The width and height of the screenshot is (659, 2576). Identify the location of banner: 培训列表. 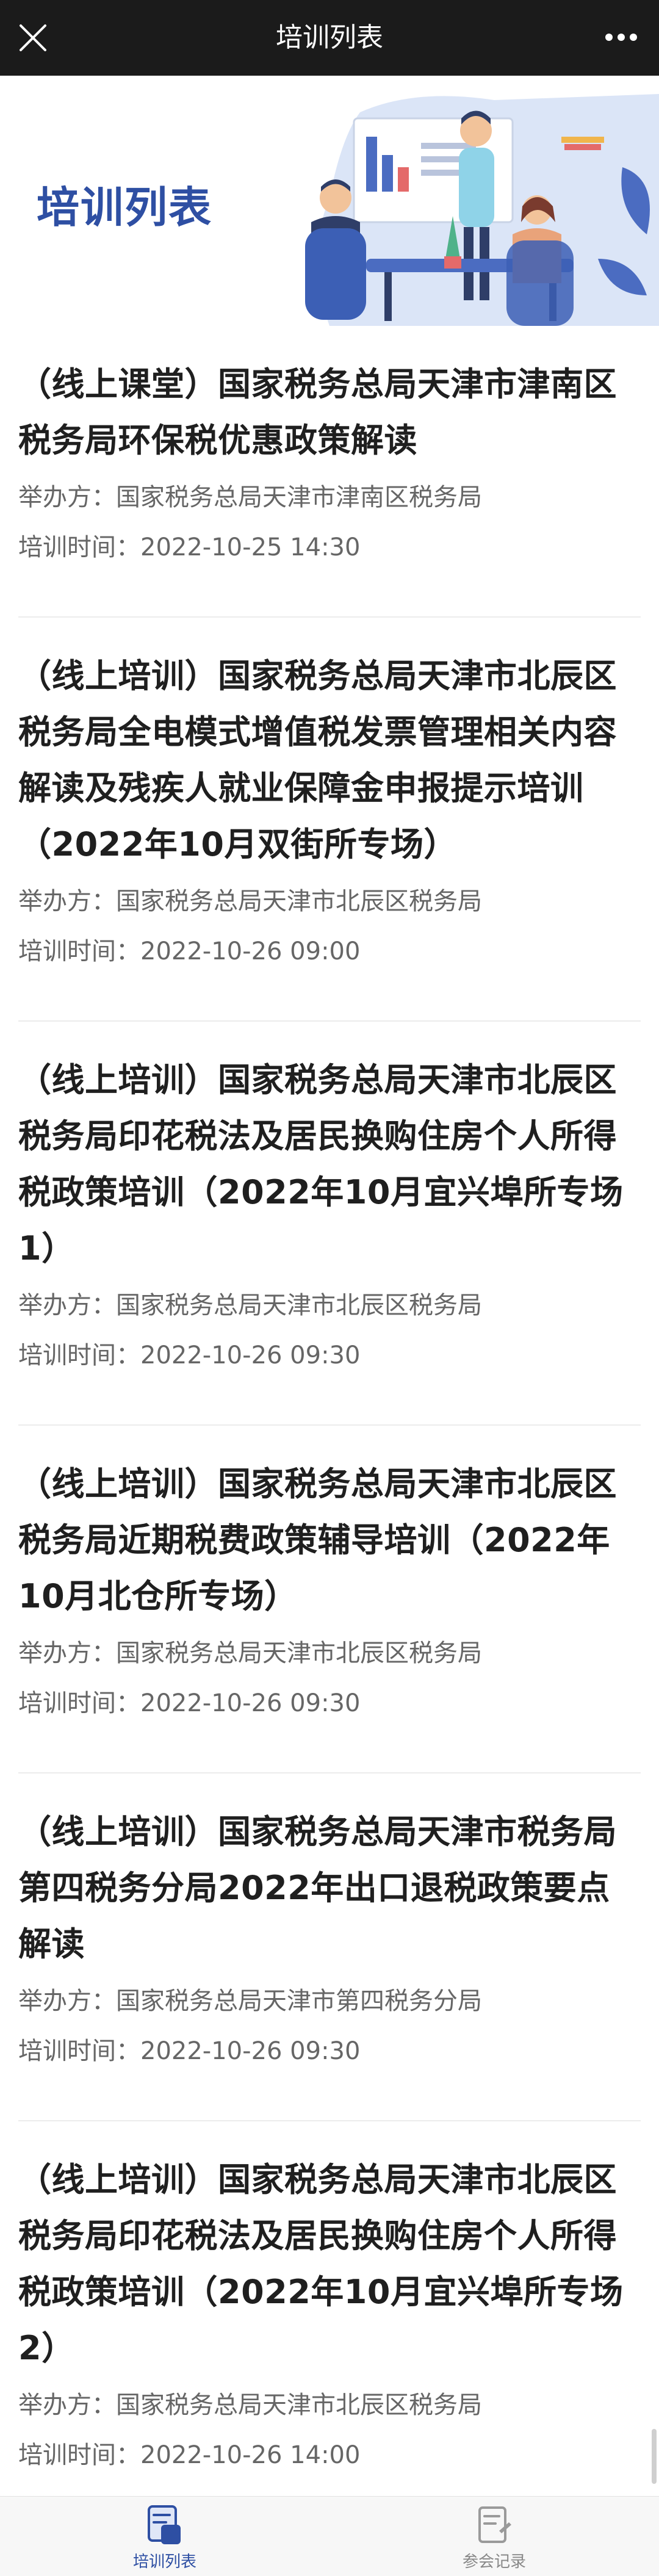
(329, 201).